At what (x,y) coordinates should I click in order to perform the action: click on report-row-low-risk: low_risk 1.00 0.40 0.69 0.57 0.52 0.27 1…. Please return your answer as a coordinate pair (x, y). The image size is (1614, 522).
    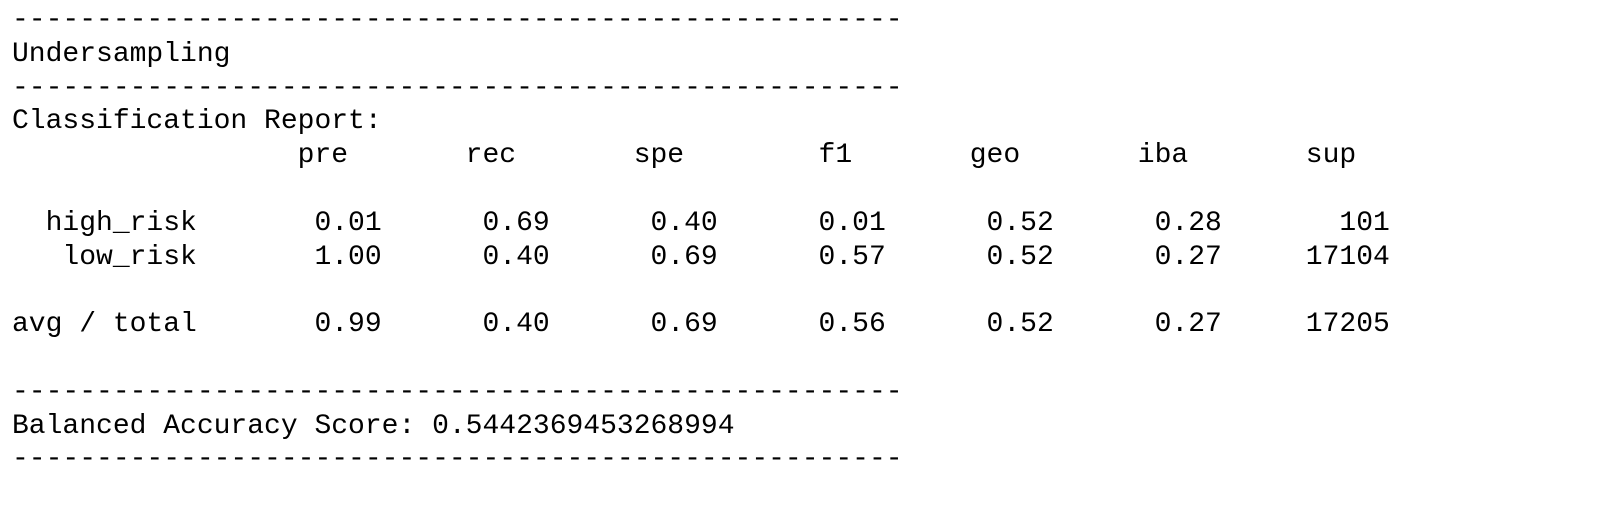
    Looking at the image, I should click on (701, 257).